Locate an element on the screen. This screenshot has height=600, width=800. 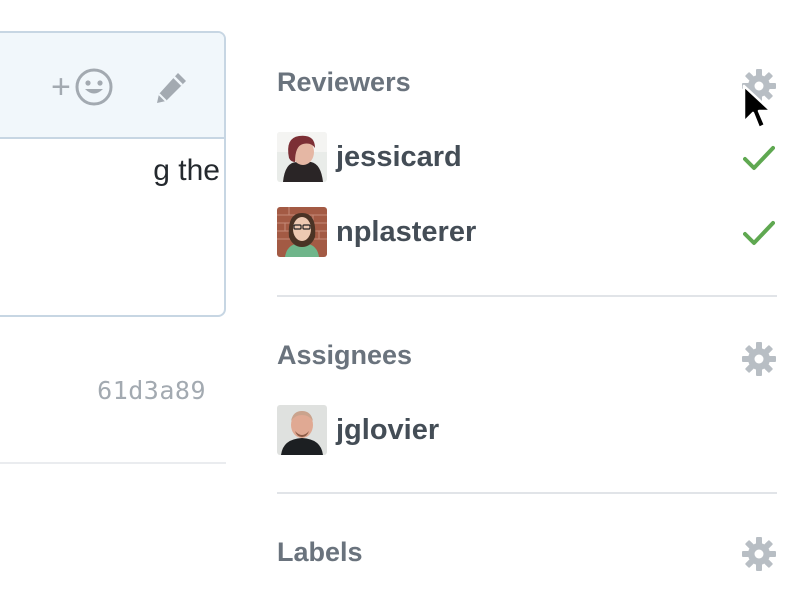
assignee-login: jglovier is located at coordinates (387, 430).